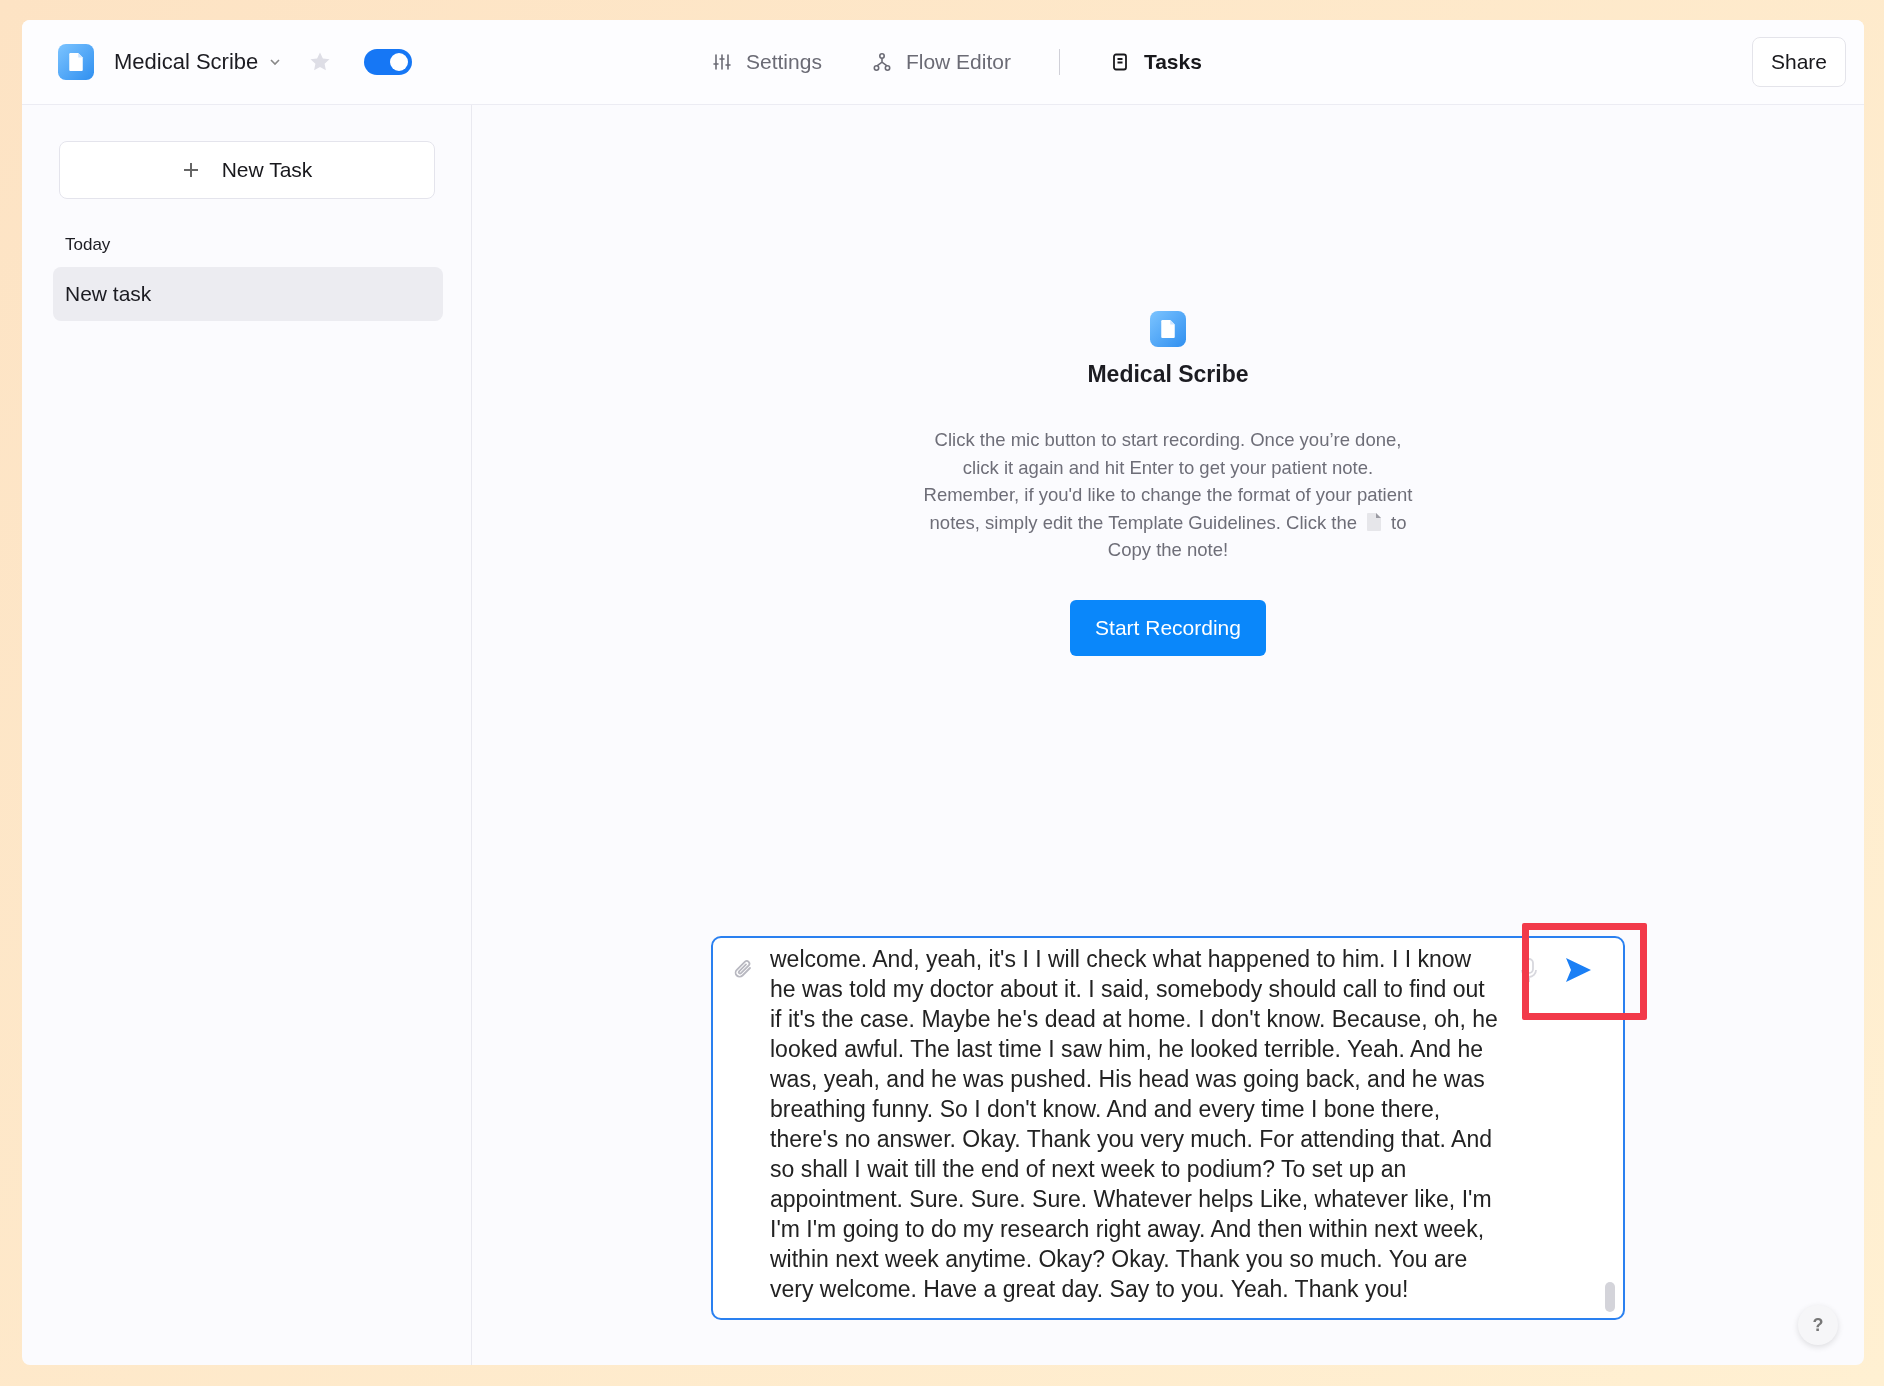 This screenshot has height=1386, width=1884. What do you see at coordinates (1399, 522) in the screenshot?
I see `instructions-text: to` at bounding box center [1399, 522].